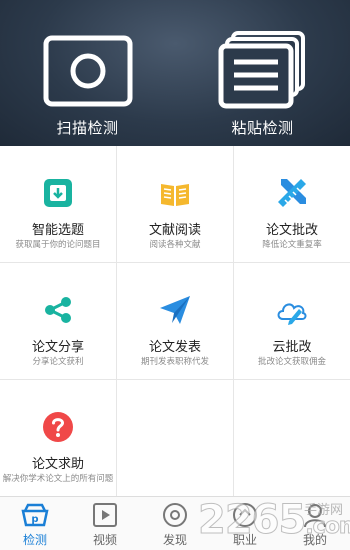 This screenshot has width=350, height=550. Describe the element at coordinates (291, 361) in the screenshot. I see `grid-item-subtitle: 批改论文获取佣金` at that location.